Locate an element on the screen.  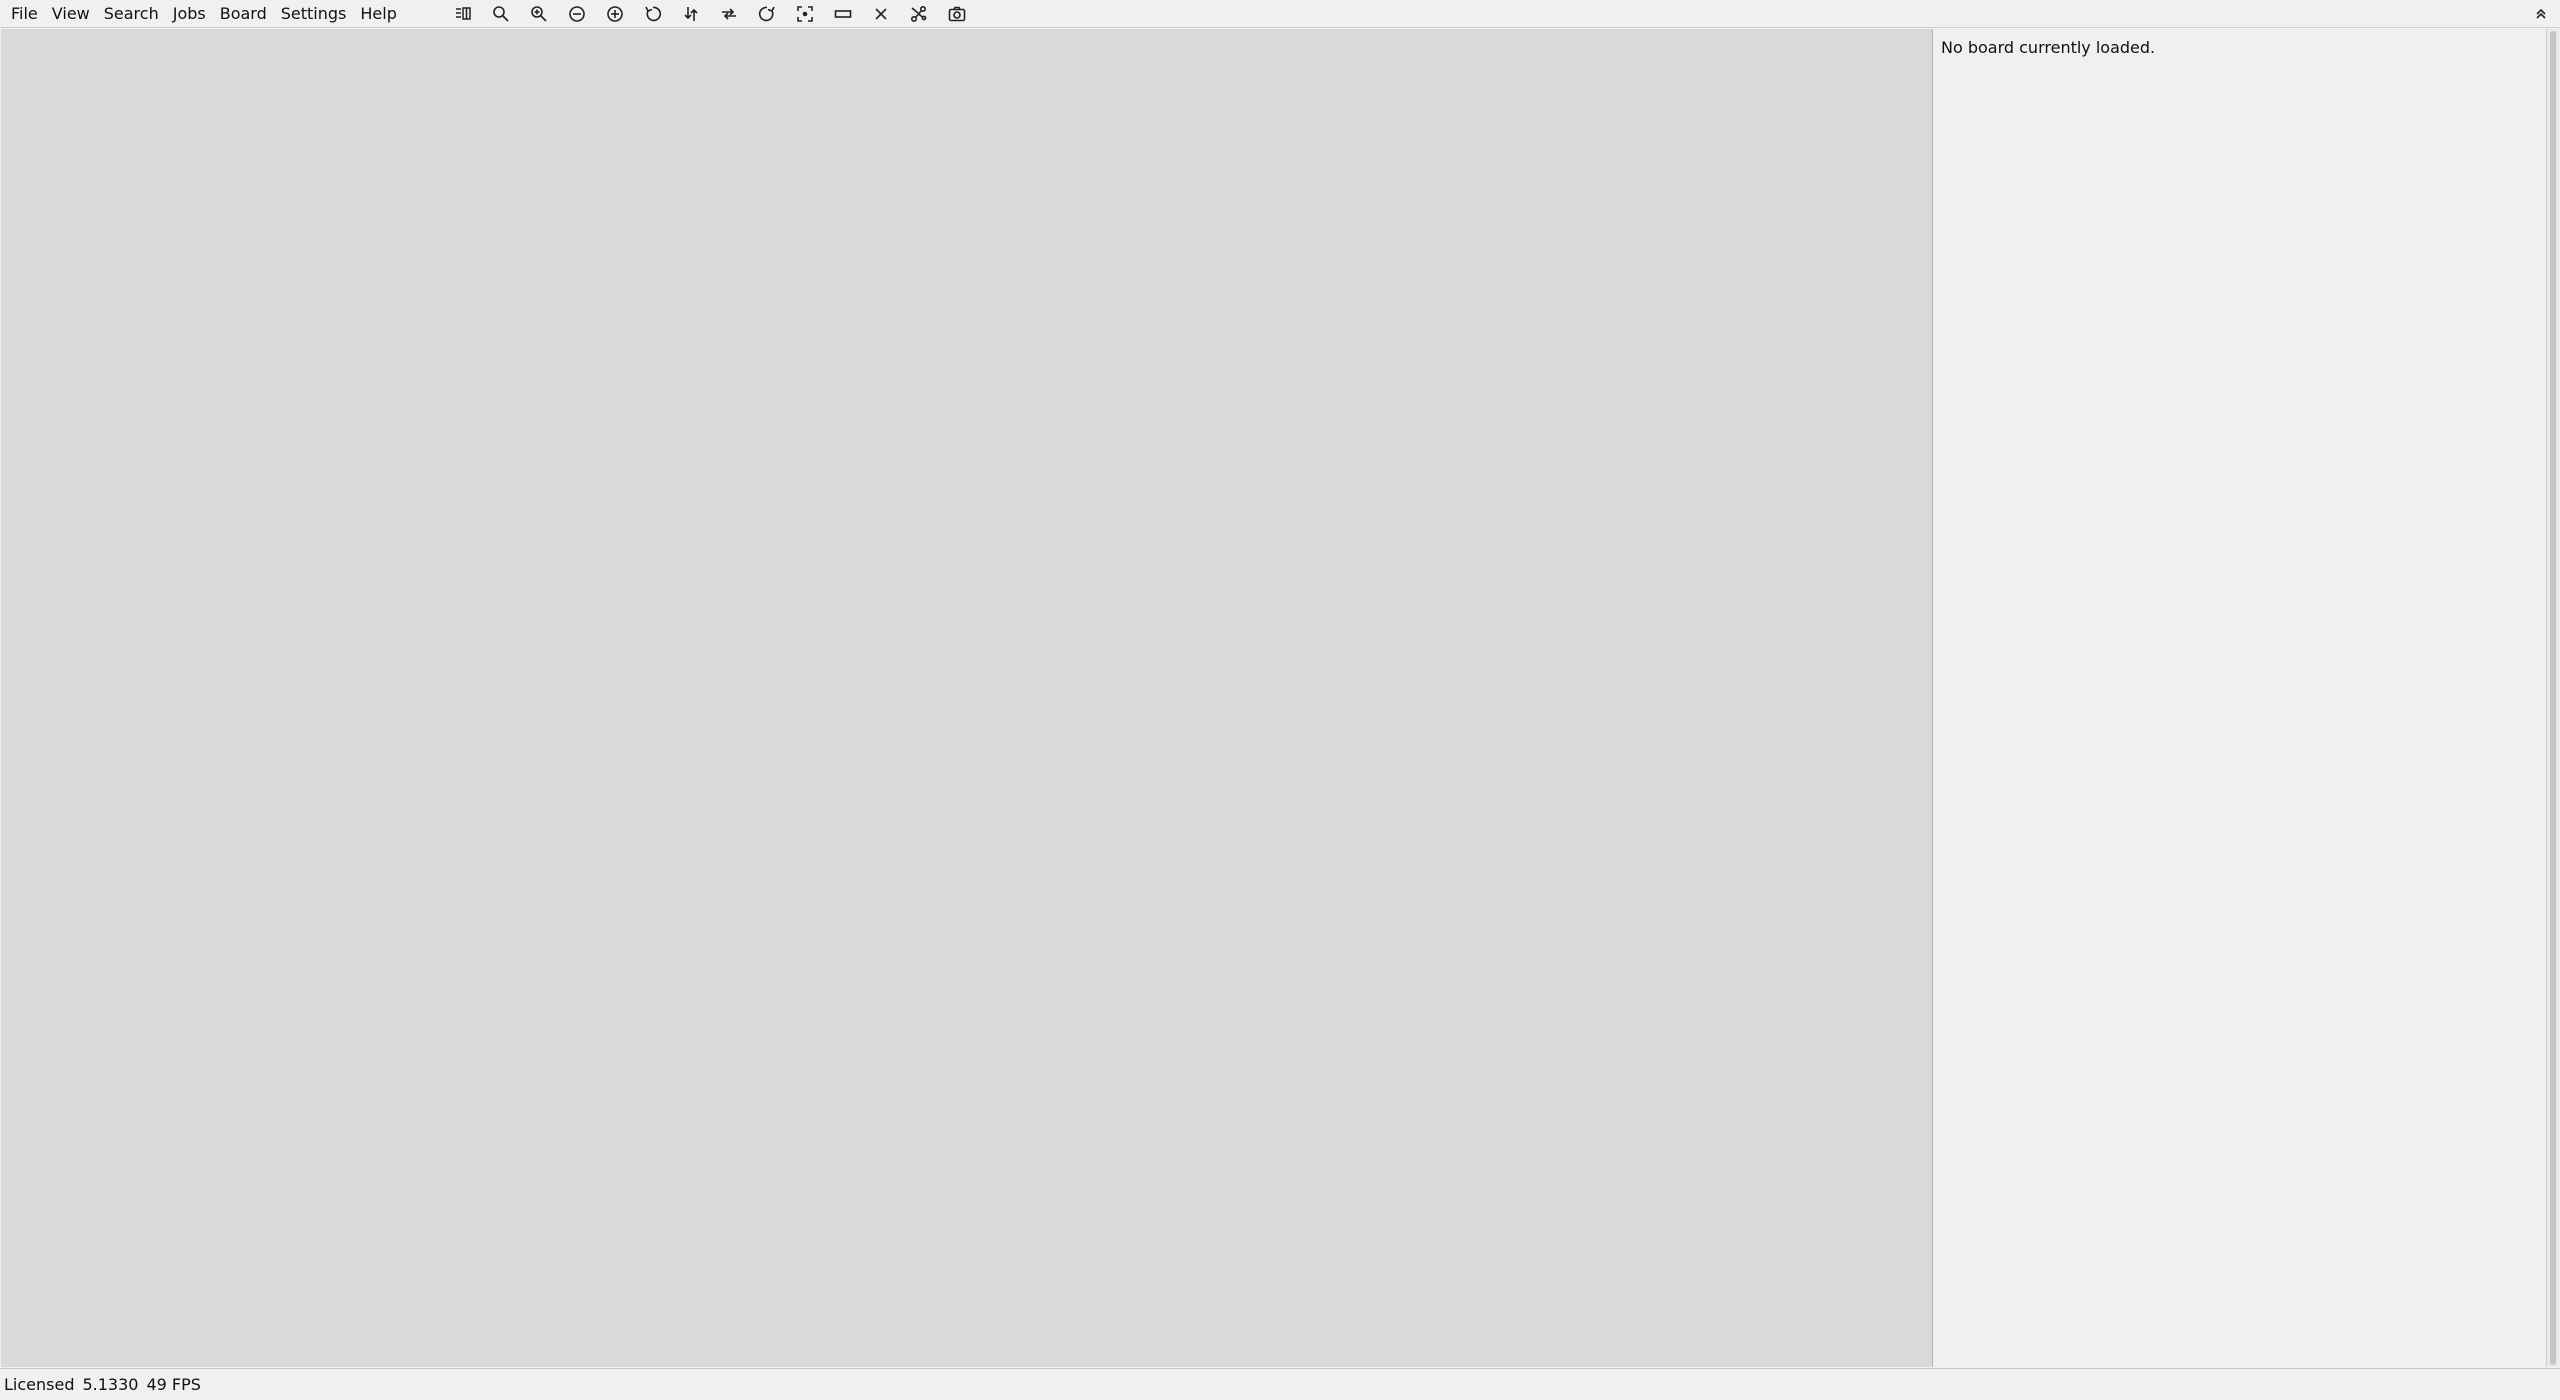
zoom-out-button is located at coordinates (577, 14).